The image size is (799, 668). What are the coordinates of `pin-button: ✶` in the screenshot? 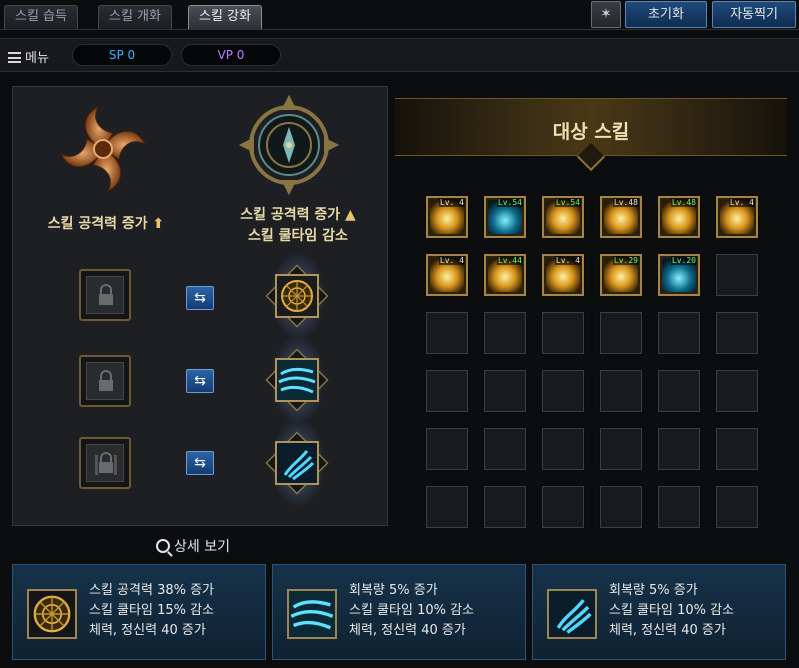 It's located at (606, 14).